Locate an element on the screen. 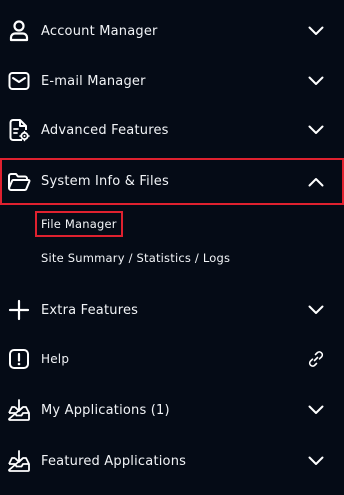 The width and height of the screenshot is (344, 495). menu-item-help: Help is located at coordinates (172, 359).